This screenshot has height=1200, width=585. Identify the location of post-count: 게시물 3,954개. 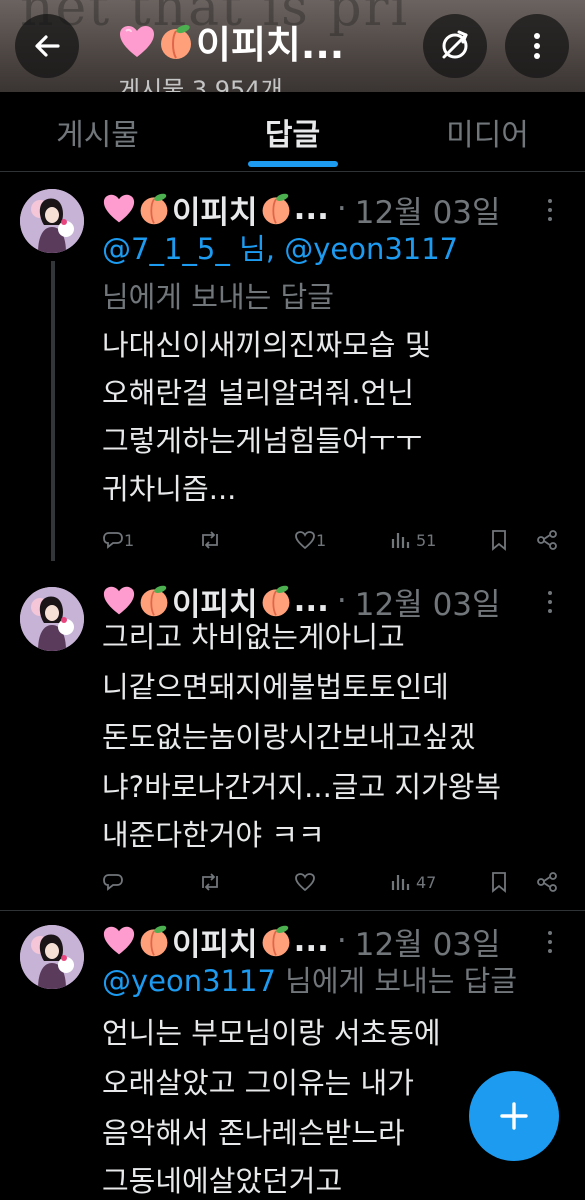
(200, 84).